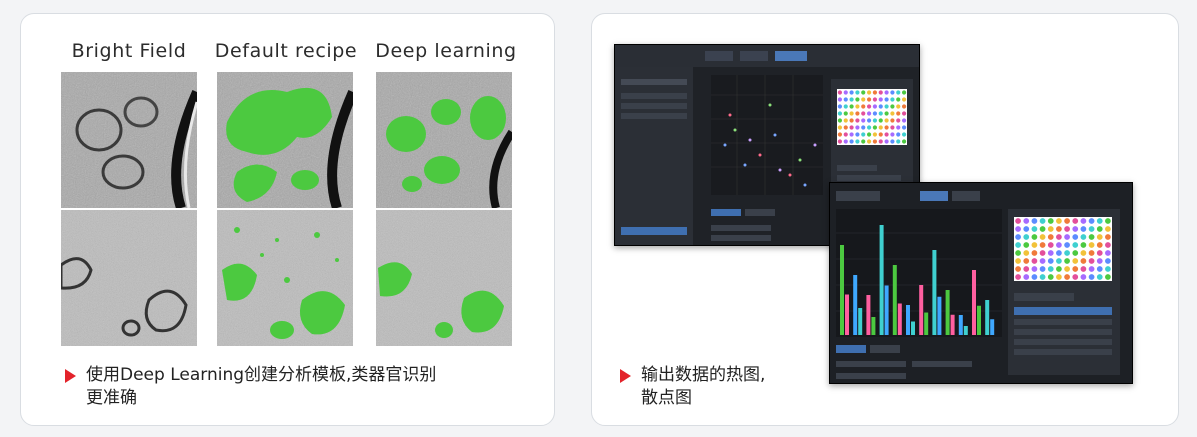 The height and width of the screenshot is (437, 1197). I want to click on left-caption-line-2: 更准确, so click(111, 398).